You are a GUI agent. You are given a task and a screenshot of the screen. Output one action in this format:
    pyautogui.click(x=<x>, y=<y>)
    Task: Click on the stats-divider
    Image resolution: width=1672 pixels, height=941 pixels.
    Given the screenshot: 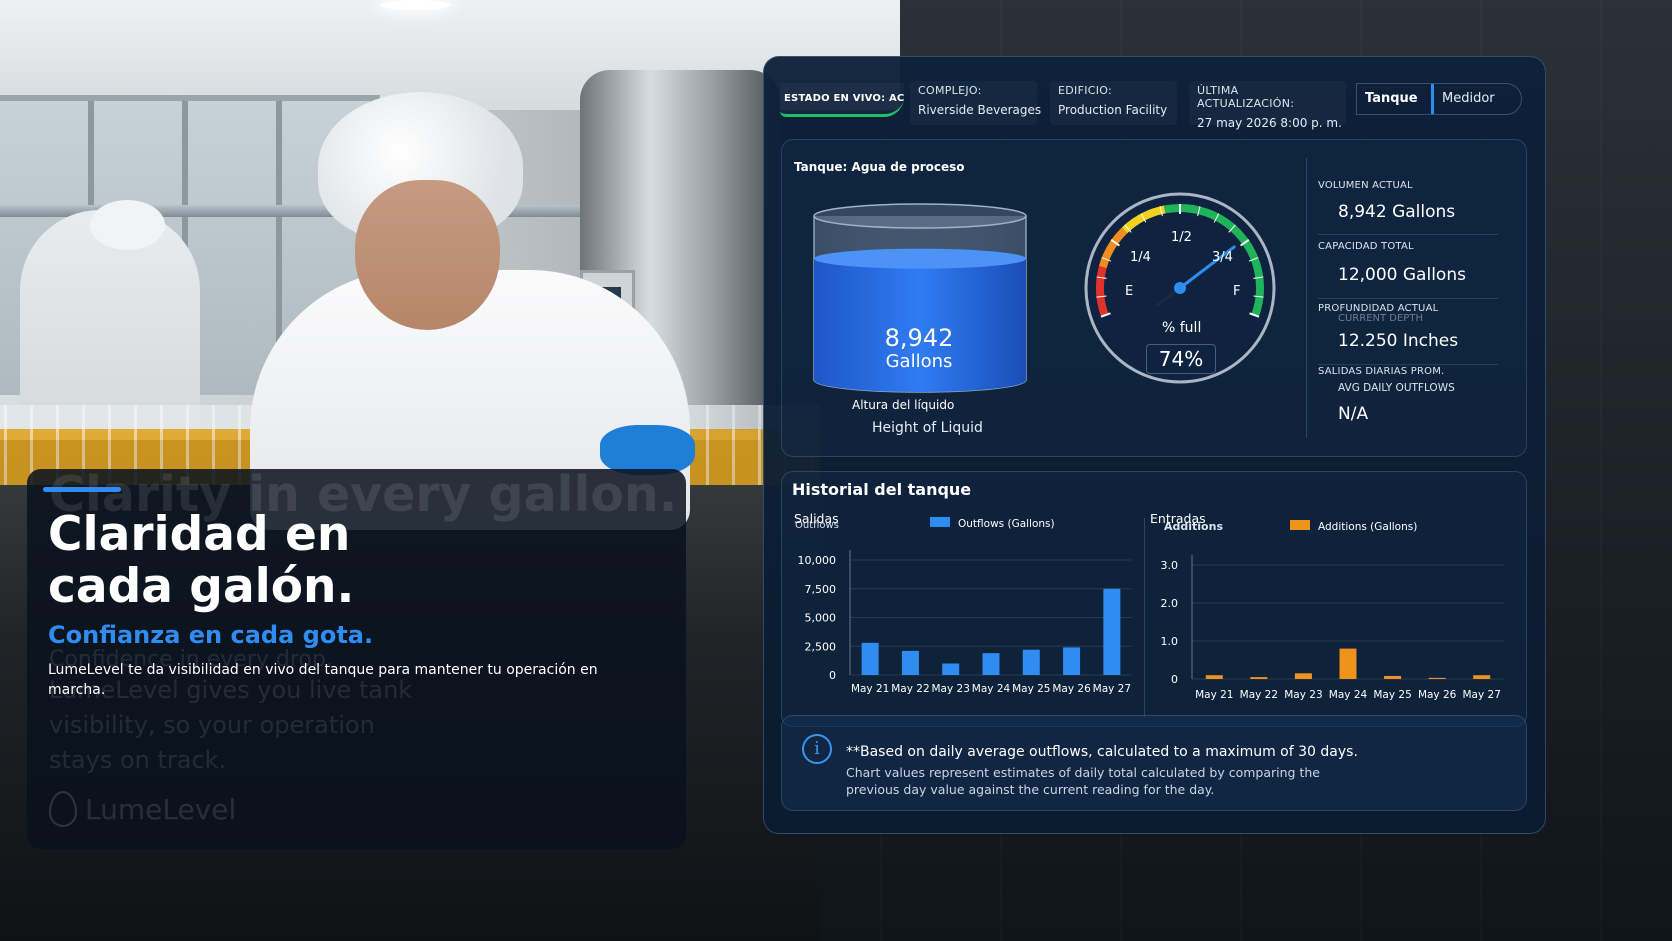 What is the action you would take?
    pyautogui.click(x=1306, y=298)
    